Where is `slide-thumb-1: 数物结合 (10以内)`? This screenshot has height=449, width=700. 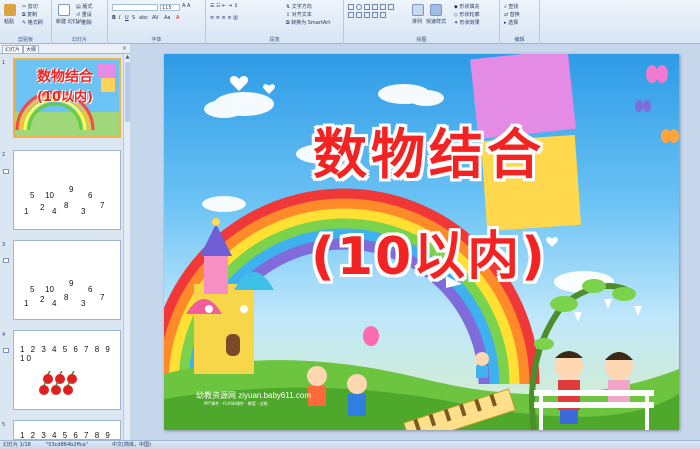 slide-thumb-1: 数物结合 (10以内) is located at coordinates (67, 98).